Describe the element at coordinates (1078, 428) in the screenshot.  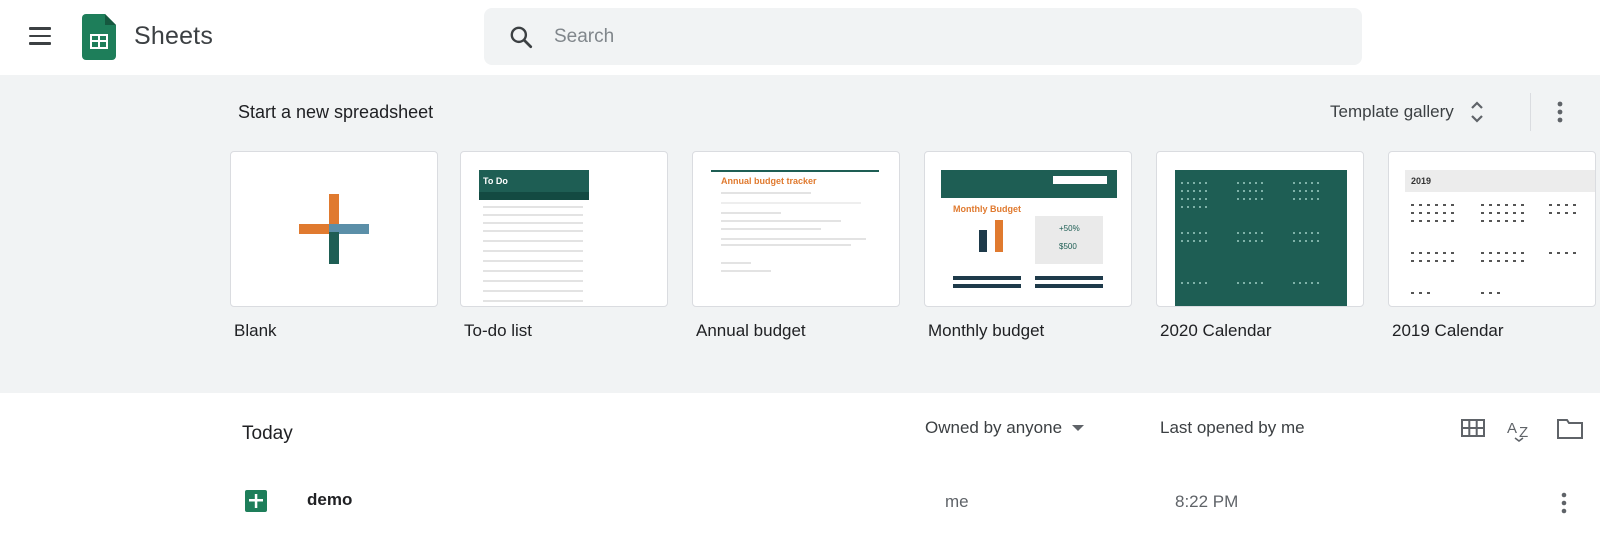
I see `dropdown-arrow-icon` at that location.